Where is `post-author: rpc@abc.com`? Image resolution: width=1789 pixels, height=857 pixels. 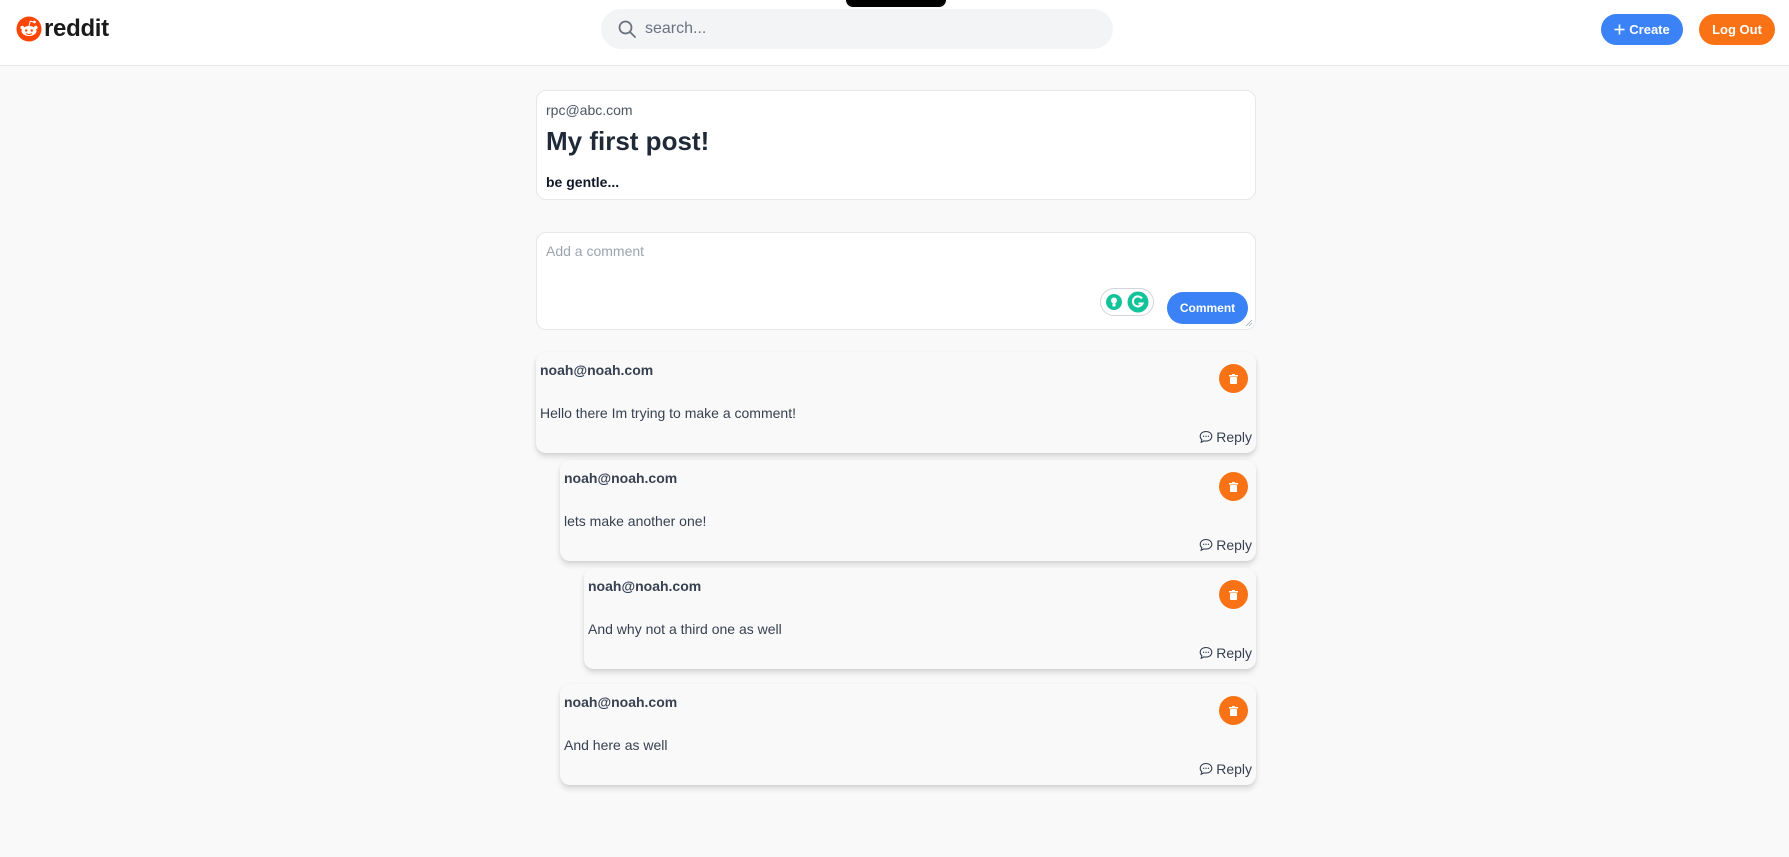
post-author: rpc@abc.com is located at coordinates (589, 110).